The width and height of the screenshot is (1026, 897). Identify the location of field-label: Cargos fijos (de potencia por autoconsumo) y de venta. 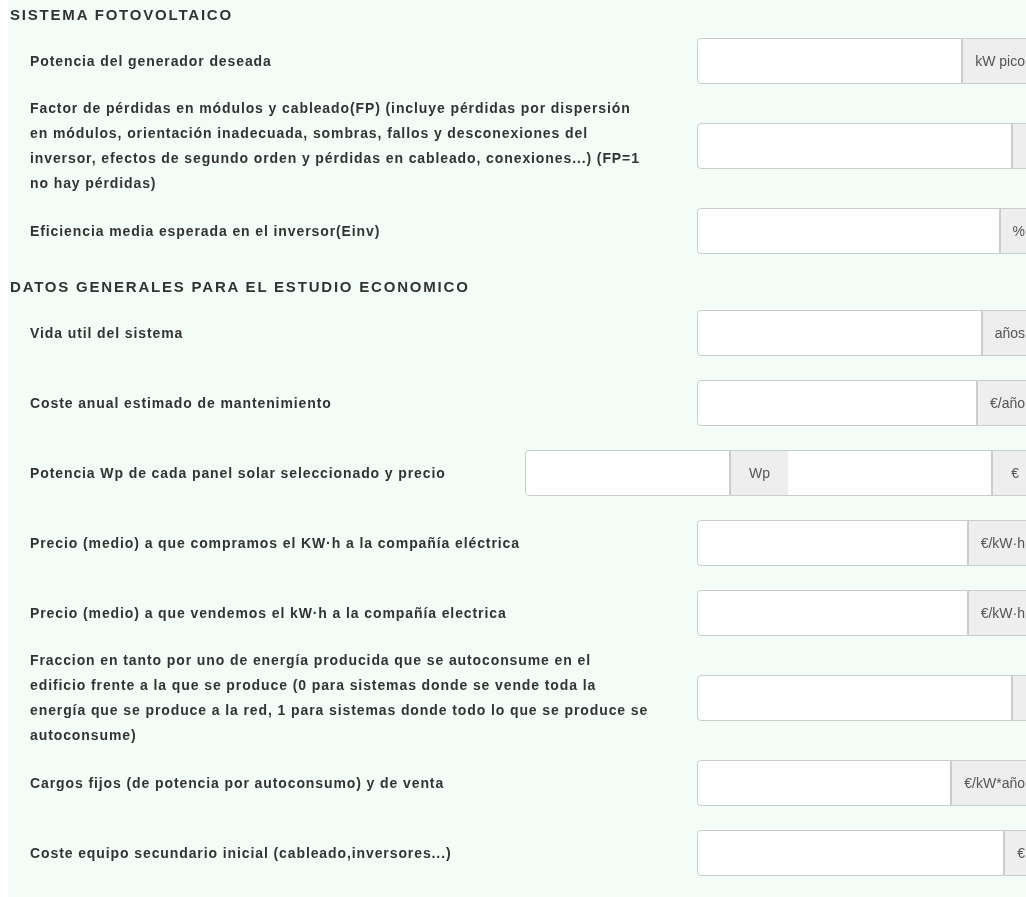
(237, 783).